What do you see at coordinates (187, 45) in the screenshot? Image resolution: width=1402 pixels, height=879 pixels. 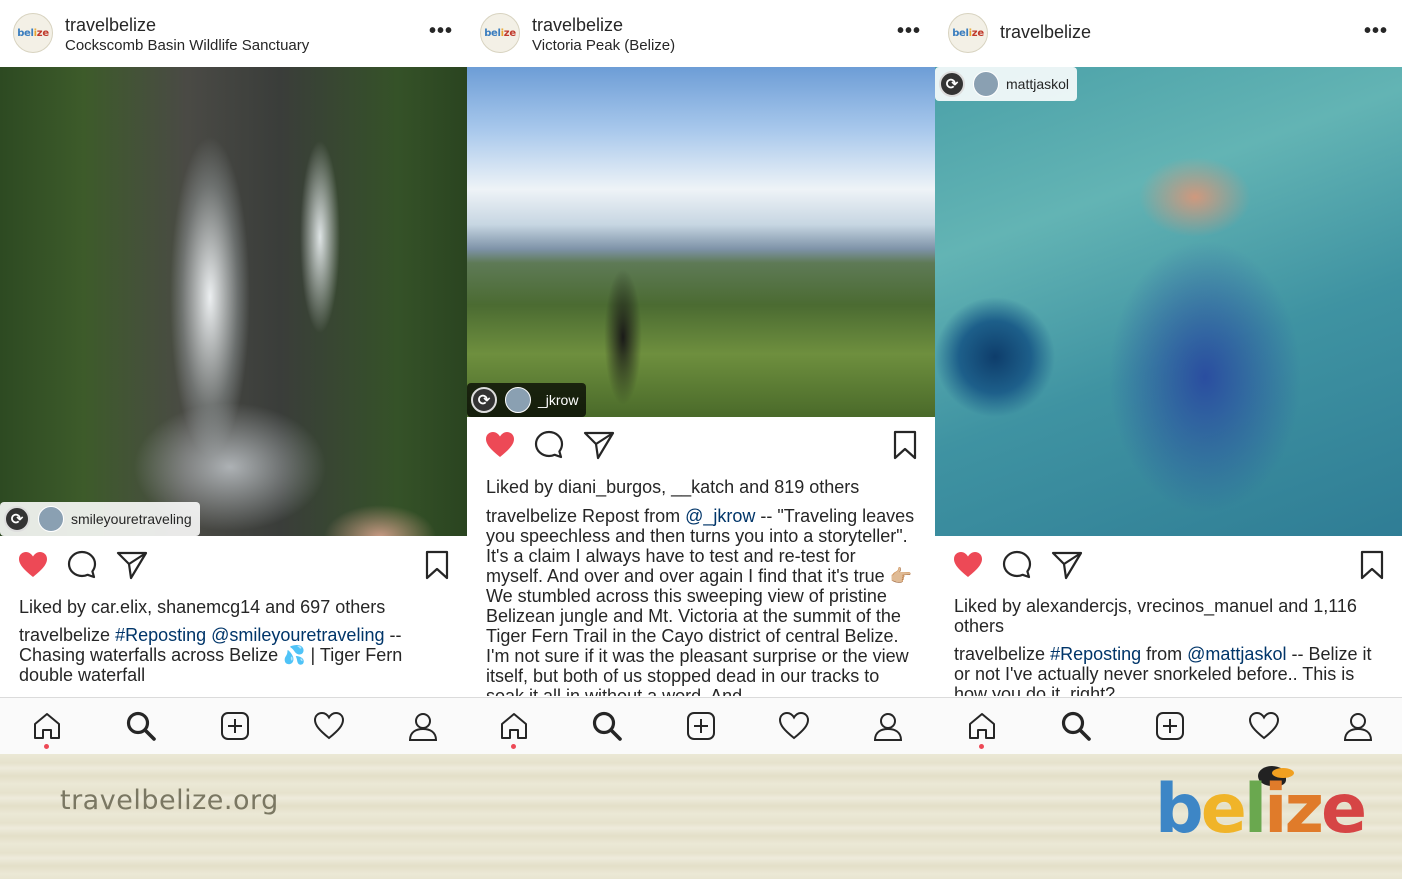 I see `post-location: Cockscomb Basin Wildlife Sanctuary` at bounding box center [187, 45].